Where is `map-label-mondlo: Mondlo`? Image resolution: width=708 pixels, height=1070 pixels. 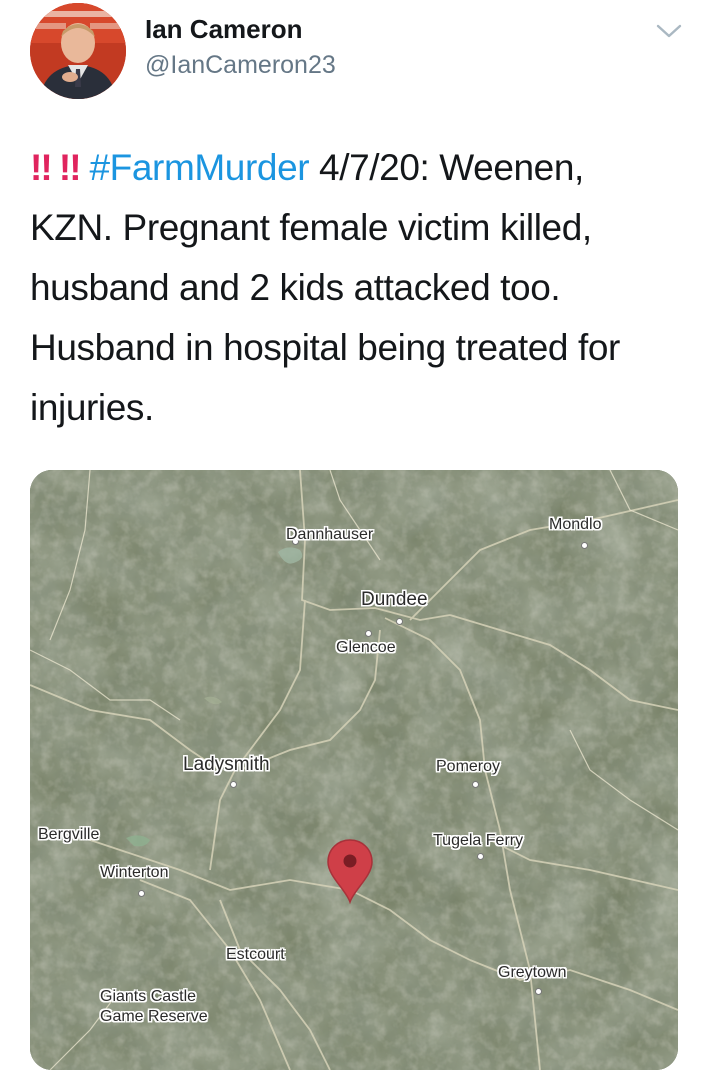 map-label-mondlo: Mondlo is located at coordinates (575, 524).